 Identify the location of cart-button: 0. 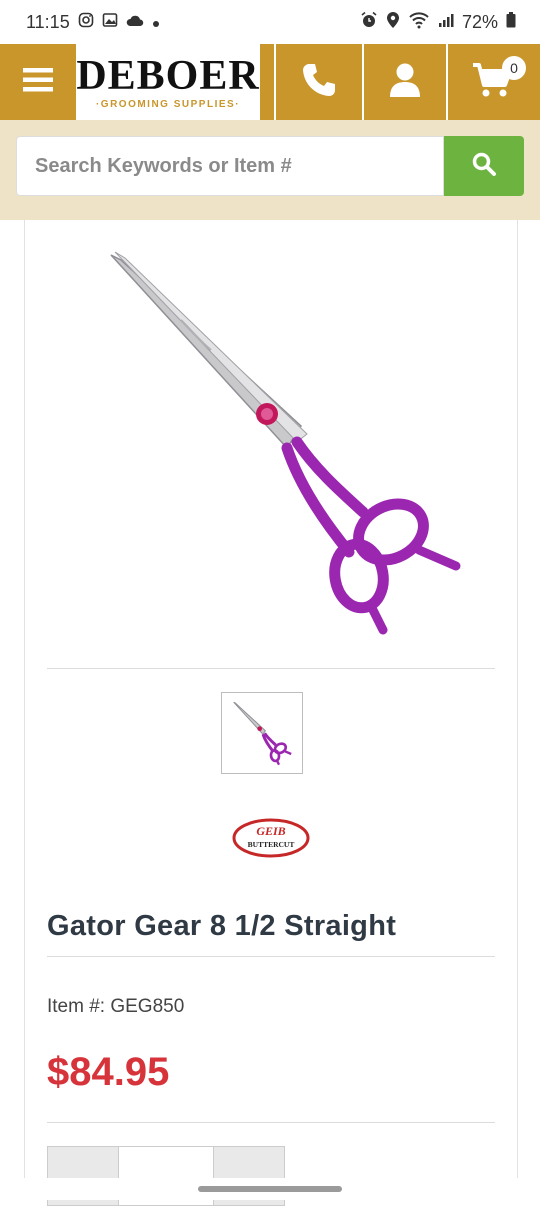
(491, 82).